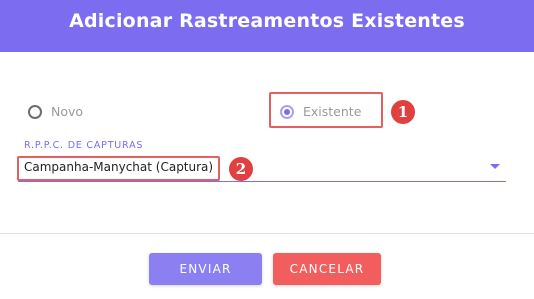  I want to click on dialog-title: Adicionar Rastreamentos Existentes, so click(267, 21).